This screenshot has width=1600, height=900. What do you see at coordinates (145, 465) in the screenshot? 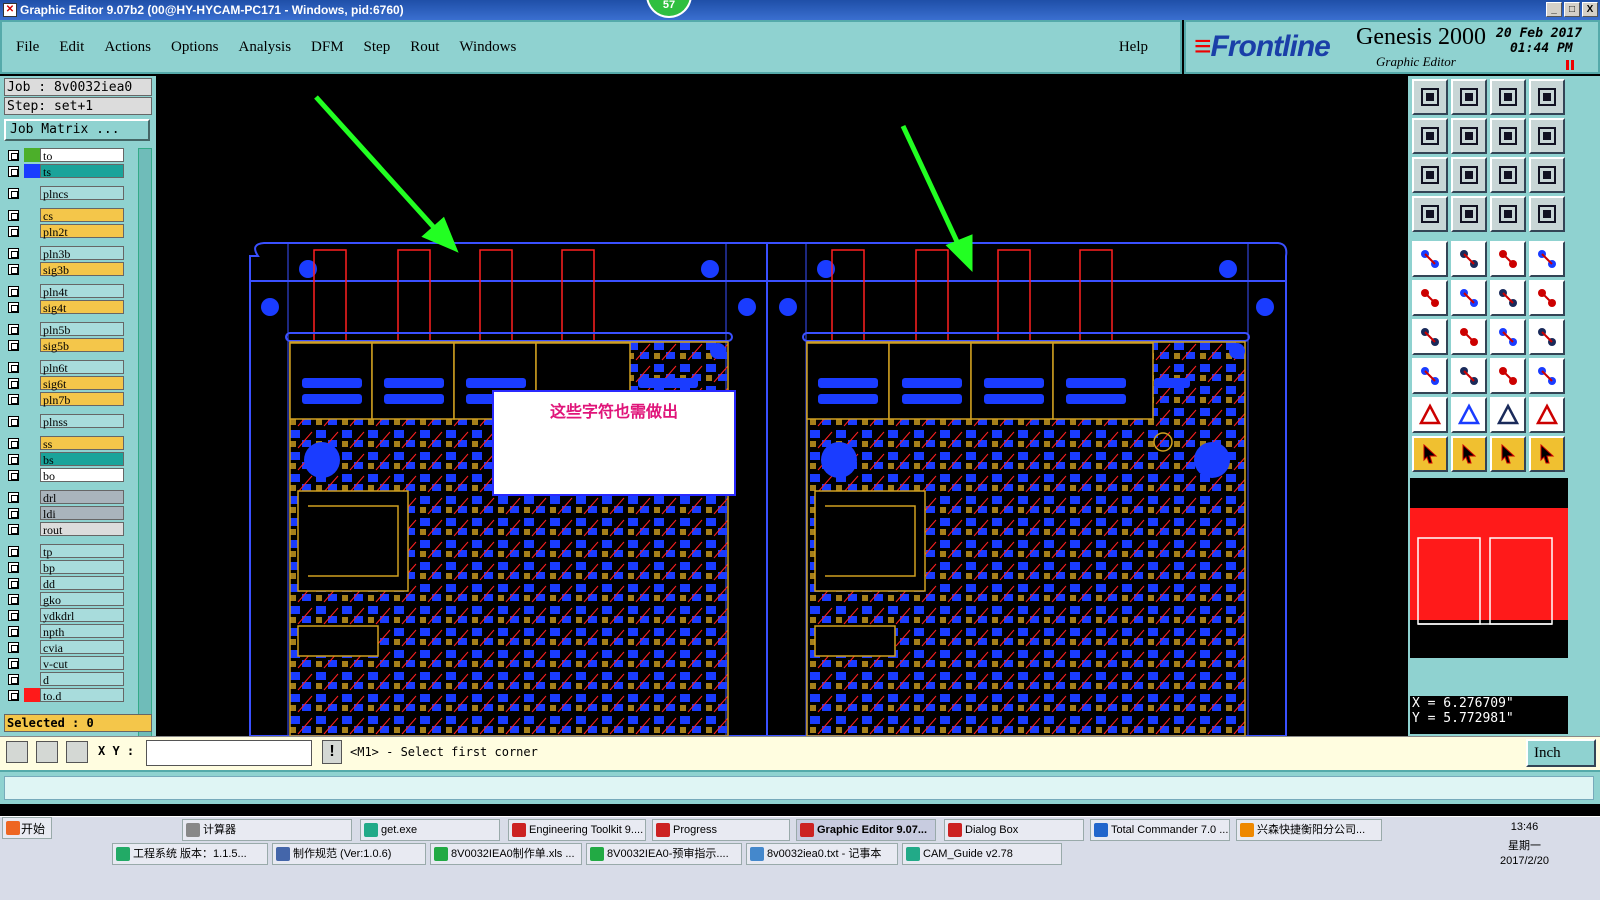
I see `layer-scrollbar` at bounding box center [145, 465].